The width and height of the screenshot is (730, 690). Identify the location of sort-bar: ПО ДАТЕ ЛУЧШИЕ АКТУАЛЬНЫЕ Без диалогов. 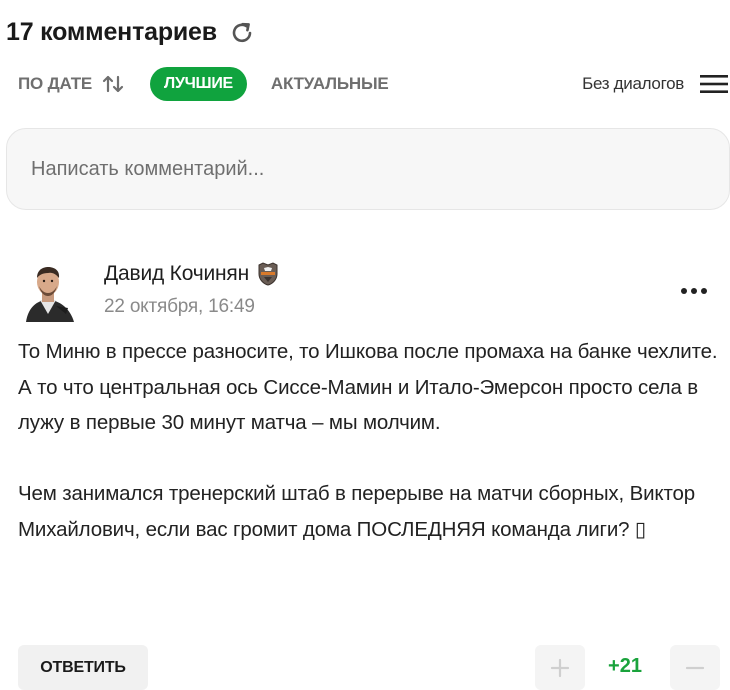
(374, 84).